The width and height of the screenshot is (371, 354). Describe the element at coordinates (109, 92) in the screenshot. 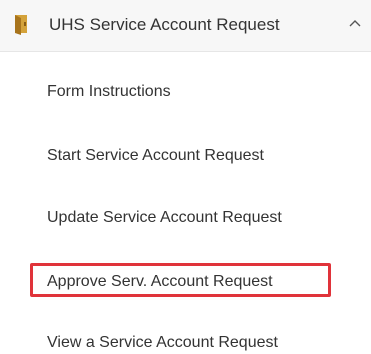

I see `menu-item-form-instructions: Form Instructions` at that location.